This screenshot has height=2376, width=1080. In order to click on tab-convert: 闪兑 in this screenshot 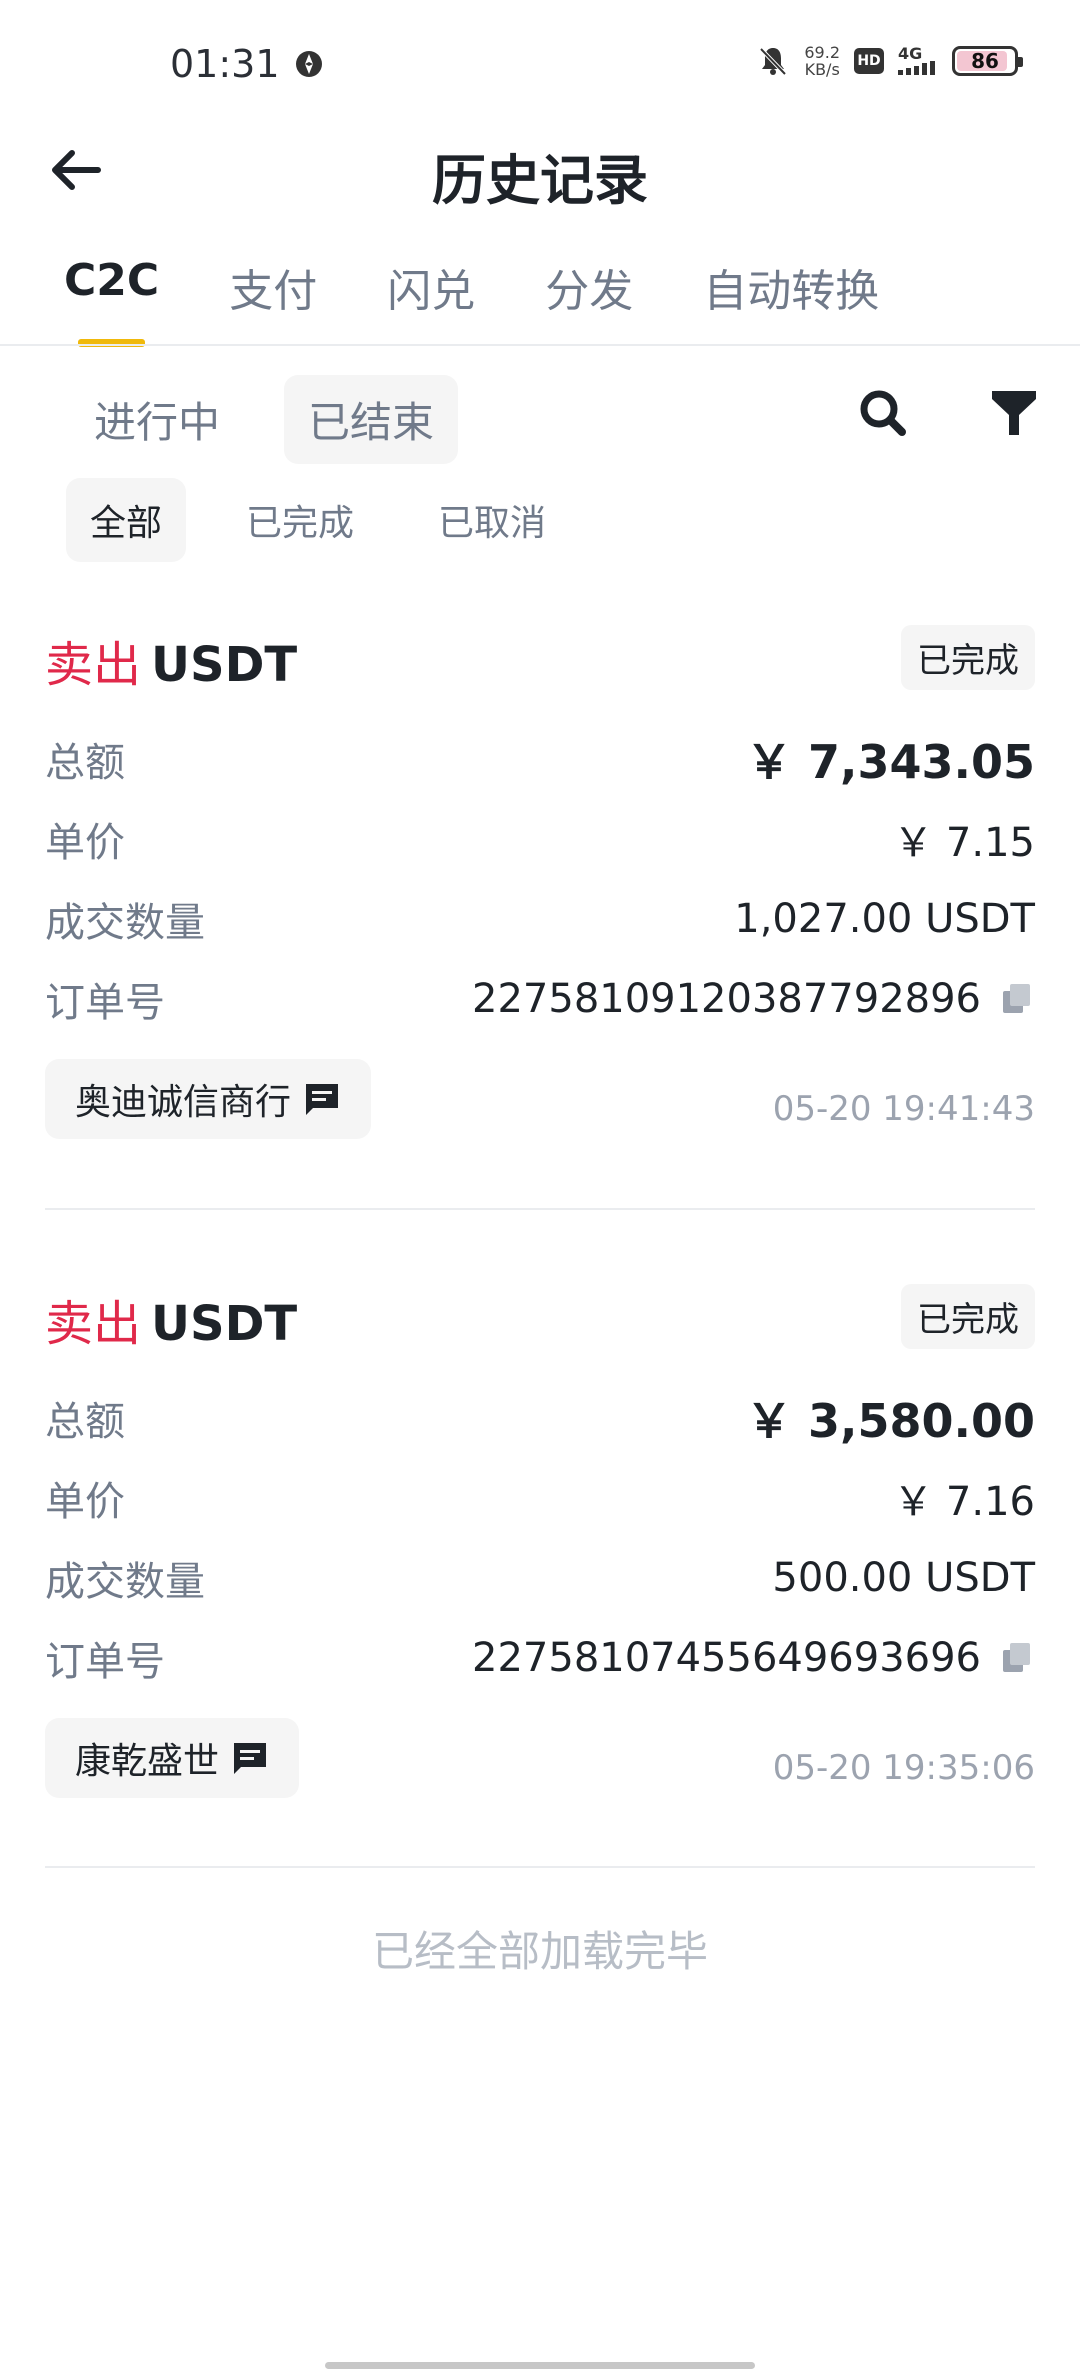, I will do `click(431, 297)`.